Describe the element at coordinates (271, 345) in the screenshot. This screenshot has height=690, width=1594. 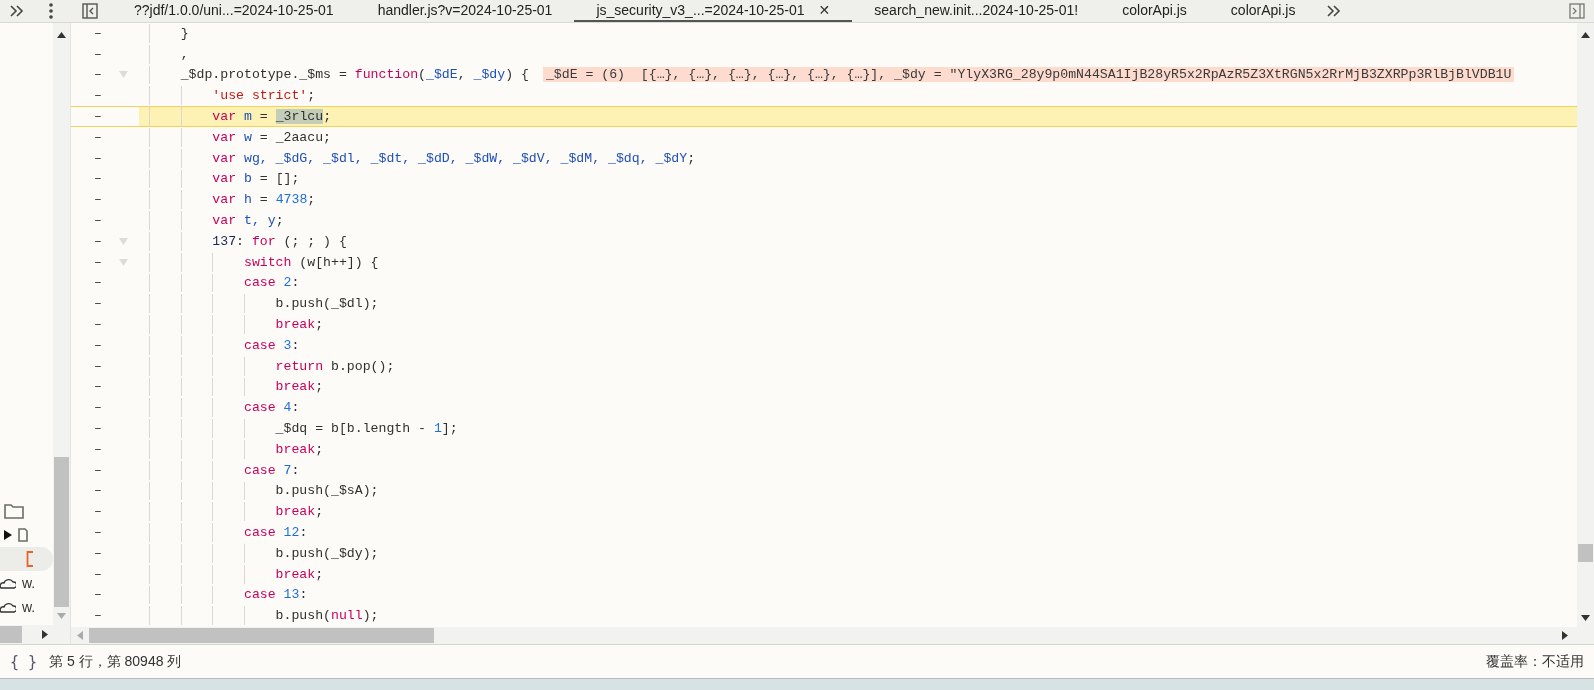
I see `code-line: case 3:` at that location.